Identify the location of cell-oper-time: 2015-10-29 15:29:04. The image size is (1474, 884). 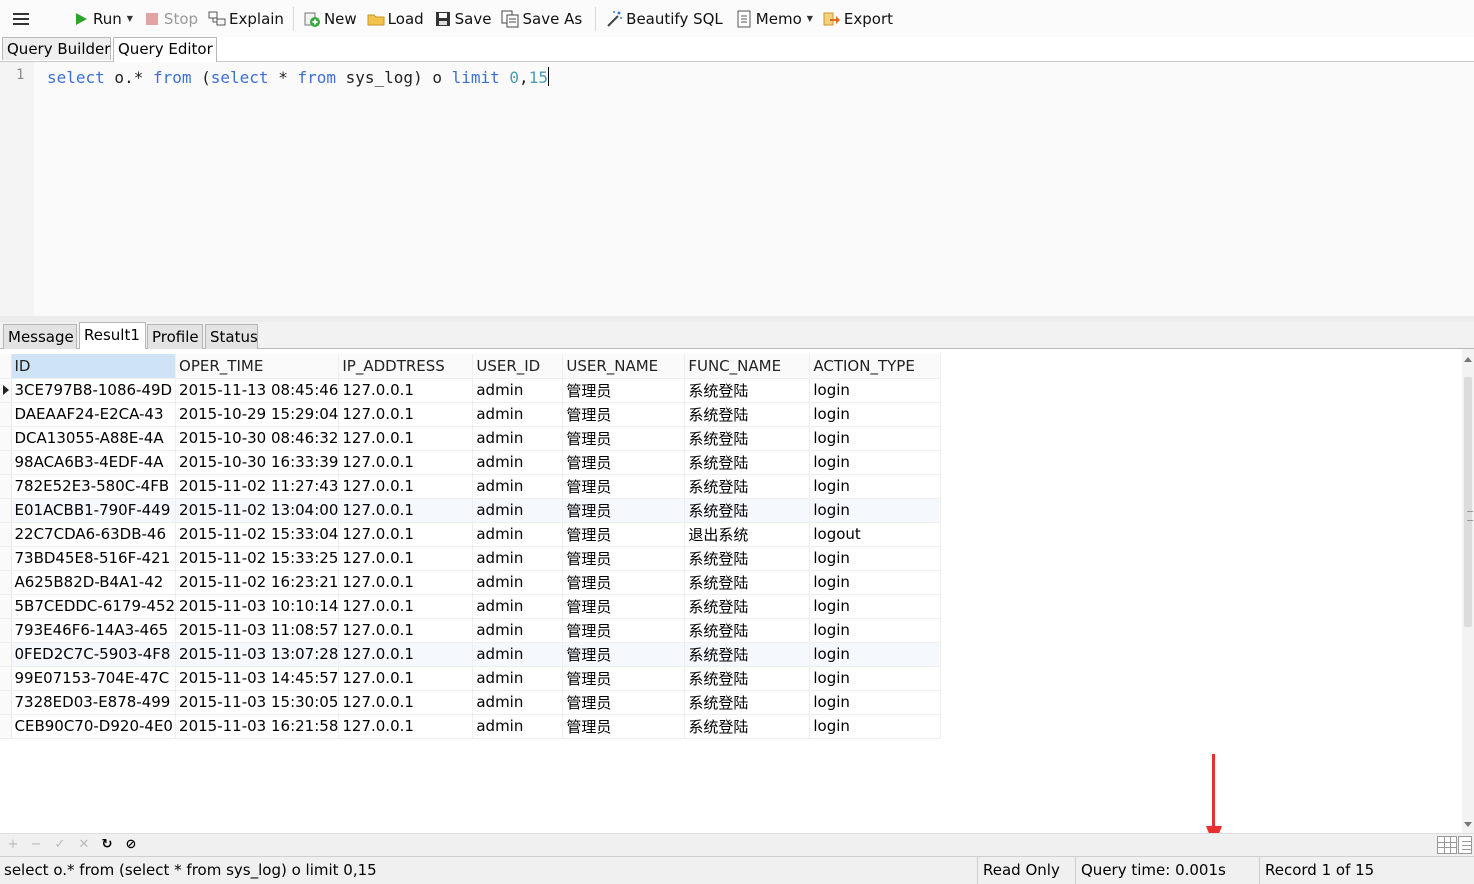
(257, 414).